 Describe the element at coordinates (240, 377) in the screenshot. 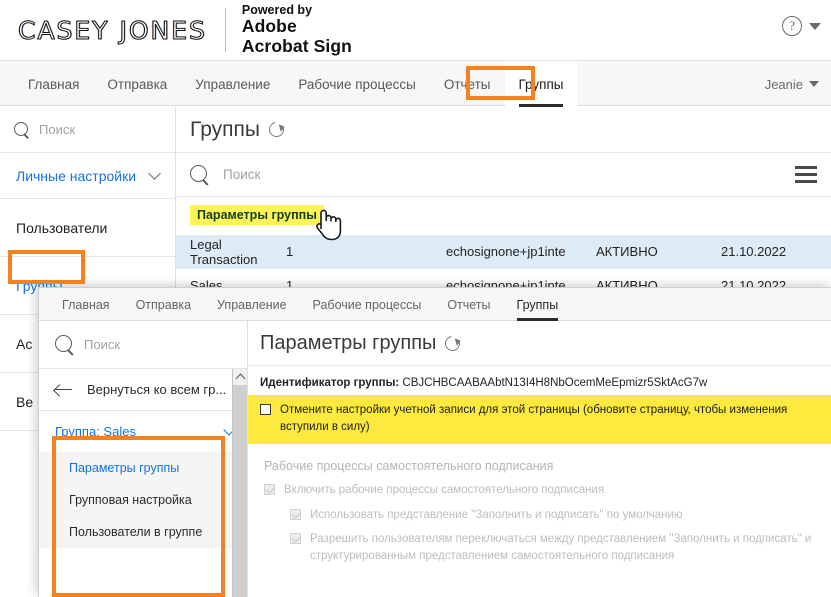

I see `scroll-up-arrow-icon` at that location.